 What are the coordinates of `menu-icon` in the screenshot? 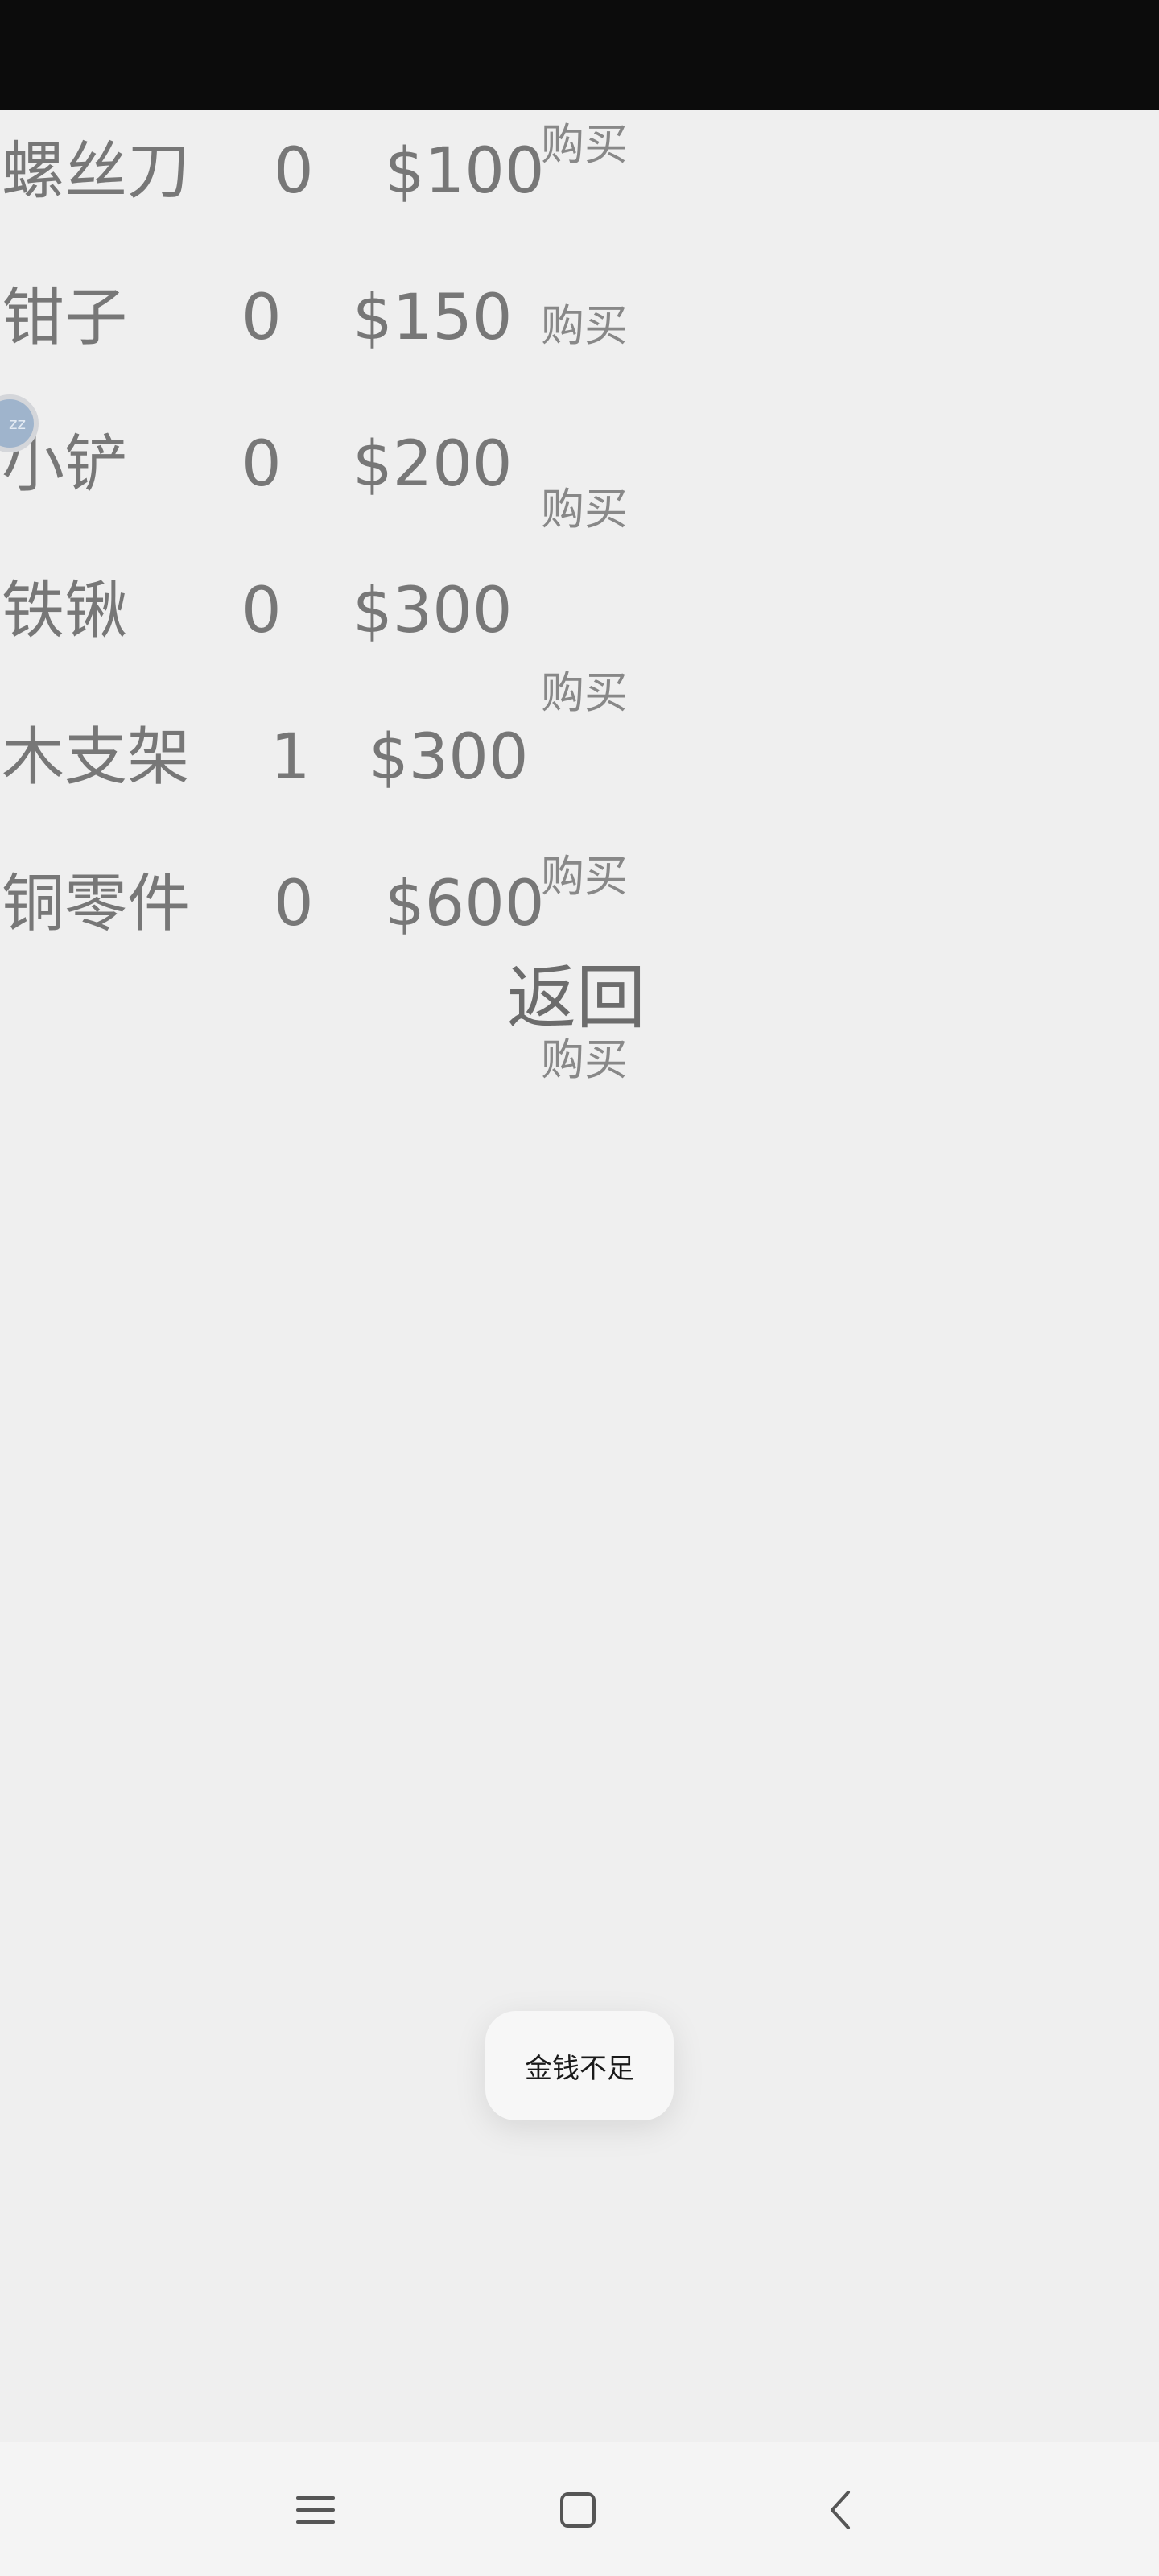 It's located at (315, 2510).